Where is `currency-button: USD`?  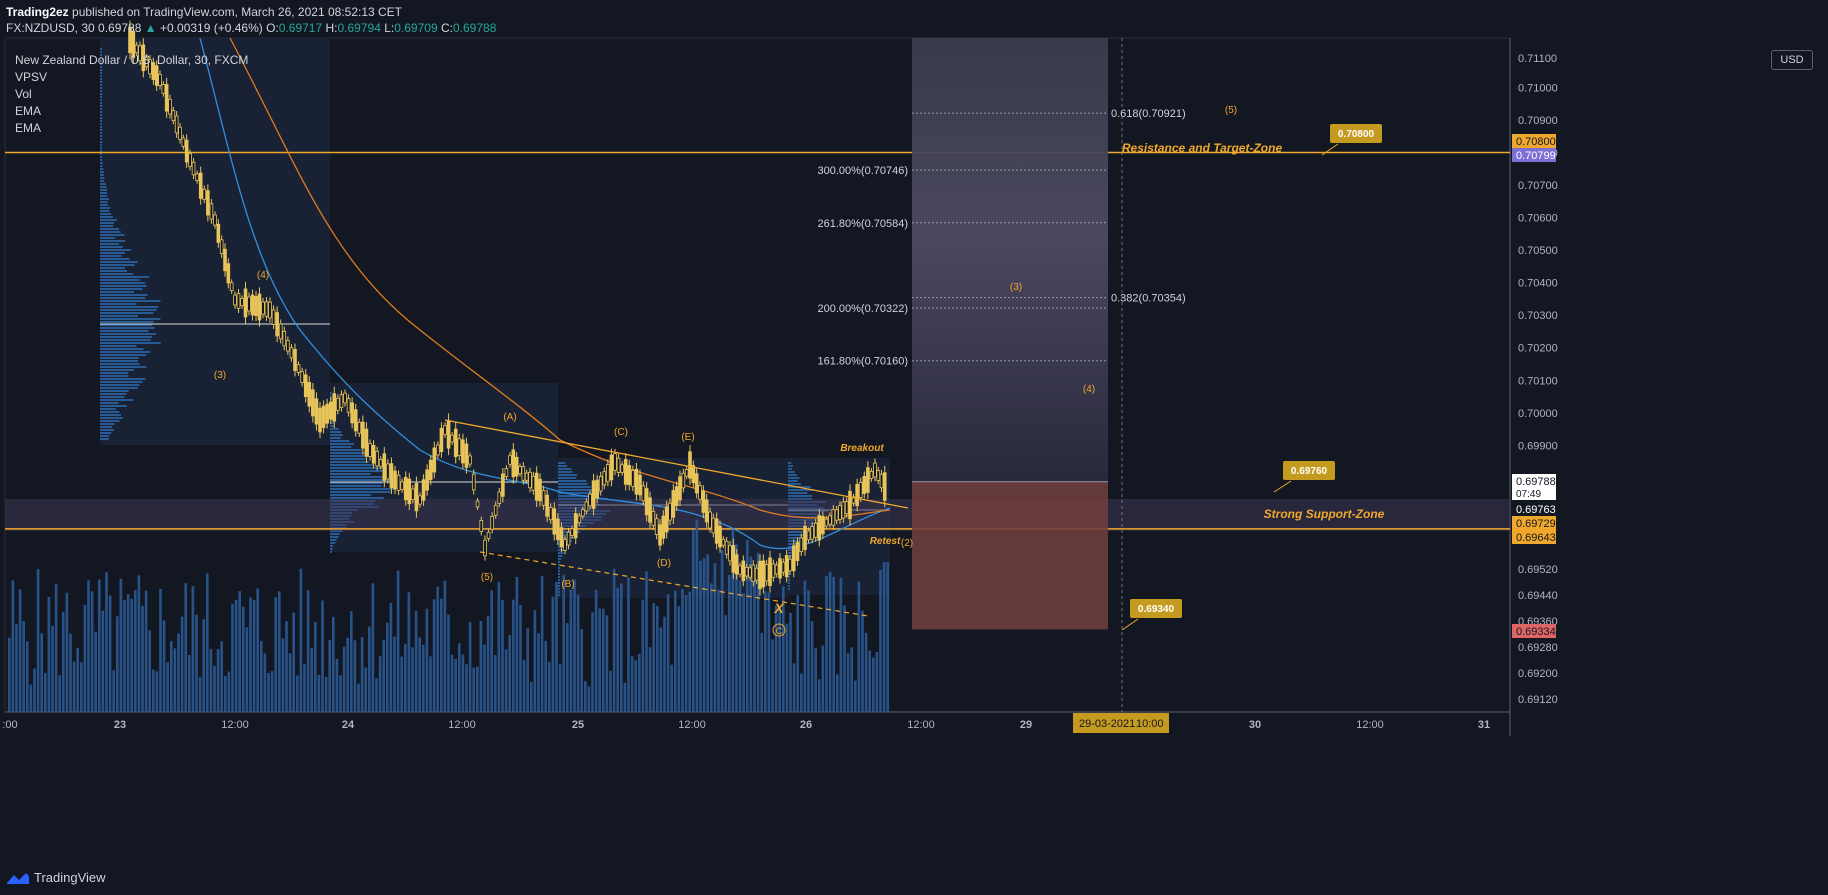 currency-button: USD is located at coordinates (1792, 60).